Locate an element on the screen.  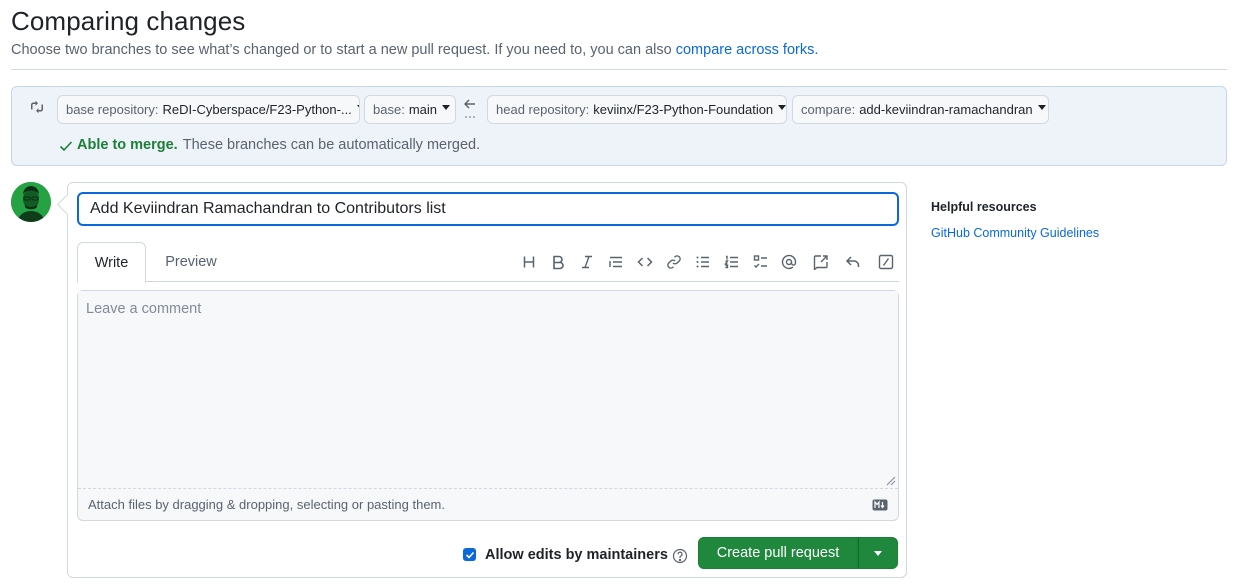
head-repository-value: keviinx/F23-Python-Foundation is located at coordinates (683, 109).